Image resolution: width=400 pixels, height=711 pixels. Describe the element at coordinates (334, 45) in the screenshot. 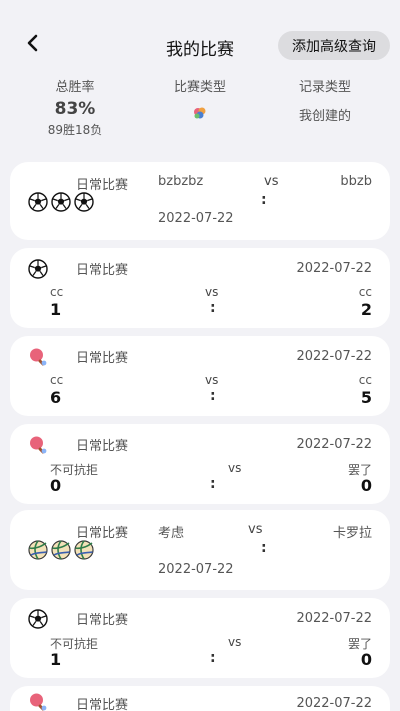

I see `add-advanced-query-button: 添加高级查询` at that location.